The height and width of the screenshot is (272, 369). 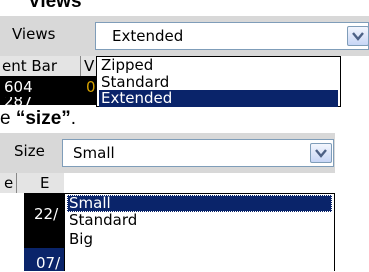 What do you see at coordinates (91, 87) in the screenshot?
I see `table-cell: 0` at bounding box center [91, 87].